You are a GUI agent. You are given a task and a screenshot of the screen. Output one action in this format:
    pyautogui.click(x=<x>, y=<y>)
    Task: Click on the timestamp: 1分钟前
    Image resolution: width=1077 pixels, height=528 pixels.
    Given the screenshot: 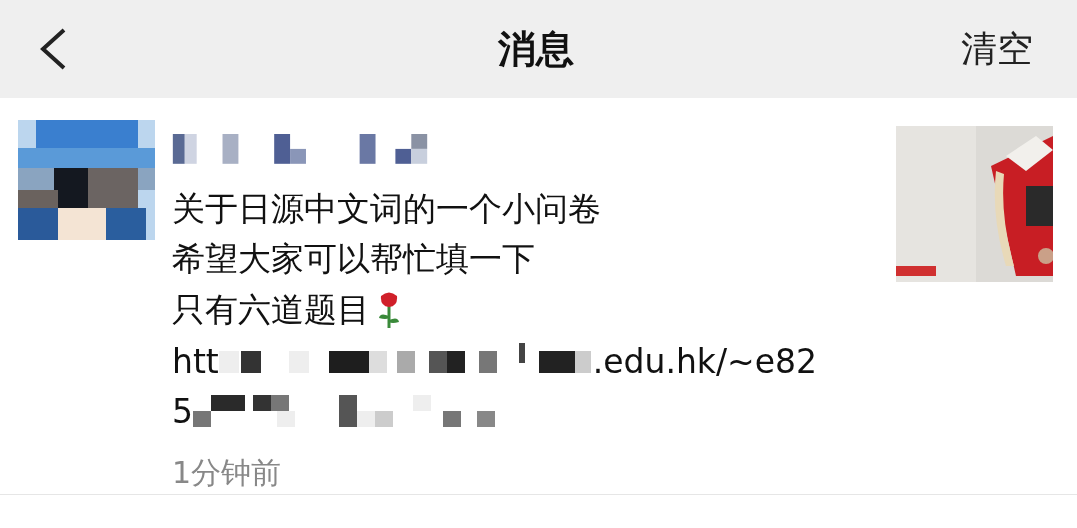 What is the action you would take?
    pyautogui.click(x=227, y=473)
    